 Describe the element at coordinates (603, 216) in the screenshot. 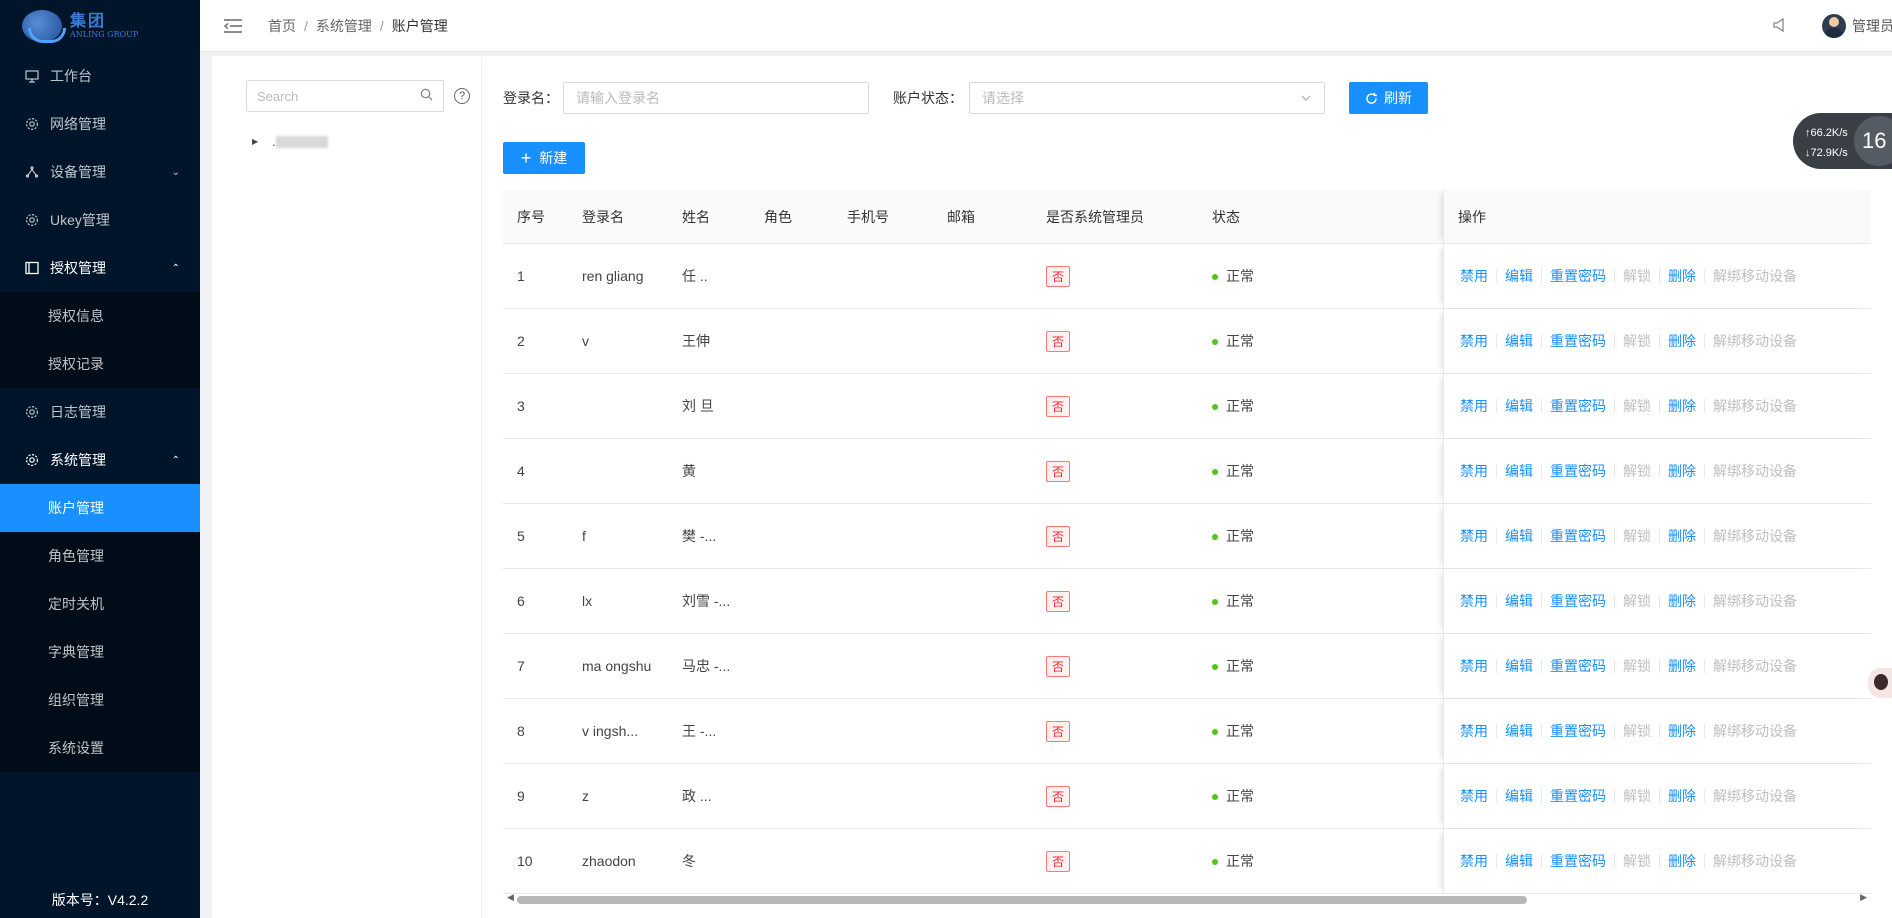

I see `column-header: 登录名` at that location.